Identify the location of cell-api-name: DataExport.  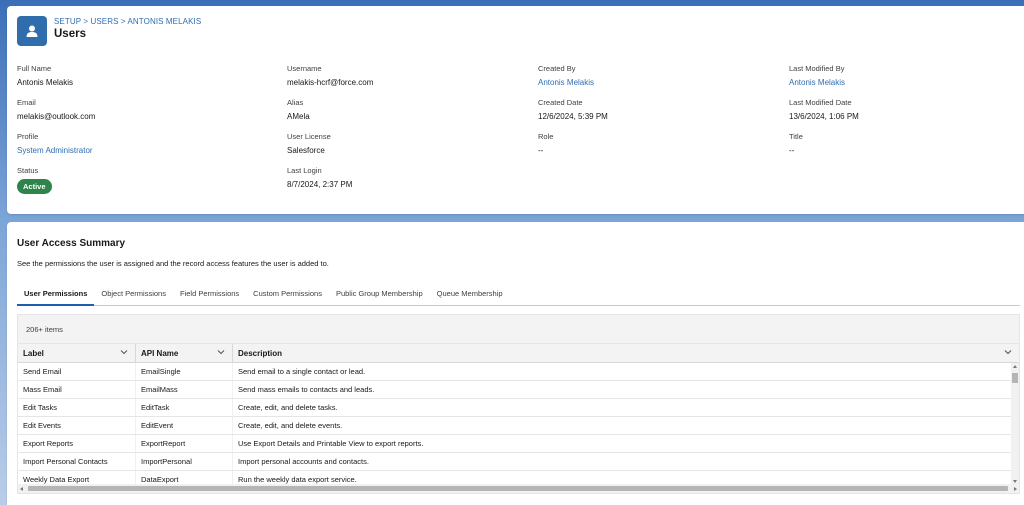
(184, 478).